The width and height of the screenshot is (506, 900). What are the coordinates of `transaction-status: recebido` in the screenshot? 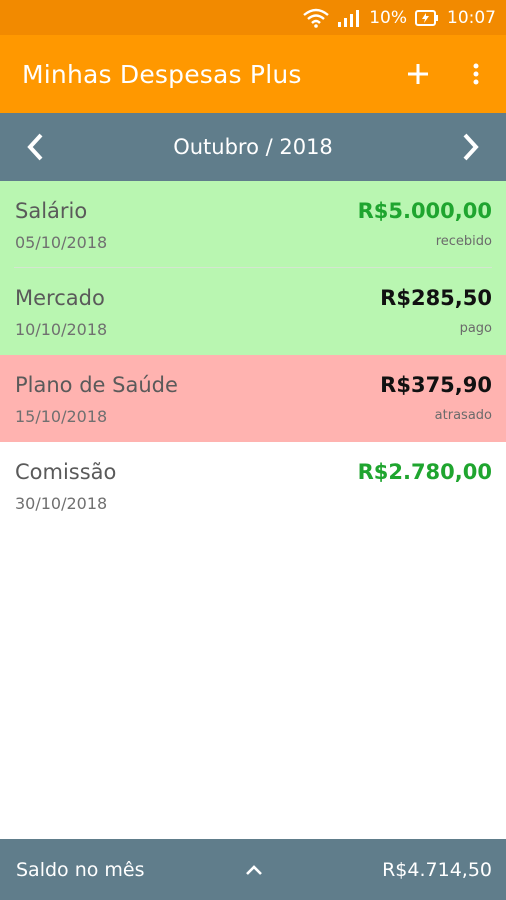 It's located at (463, 241).